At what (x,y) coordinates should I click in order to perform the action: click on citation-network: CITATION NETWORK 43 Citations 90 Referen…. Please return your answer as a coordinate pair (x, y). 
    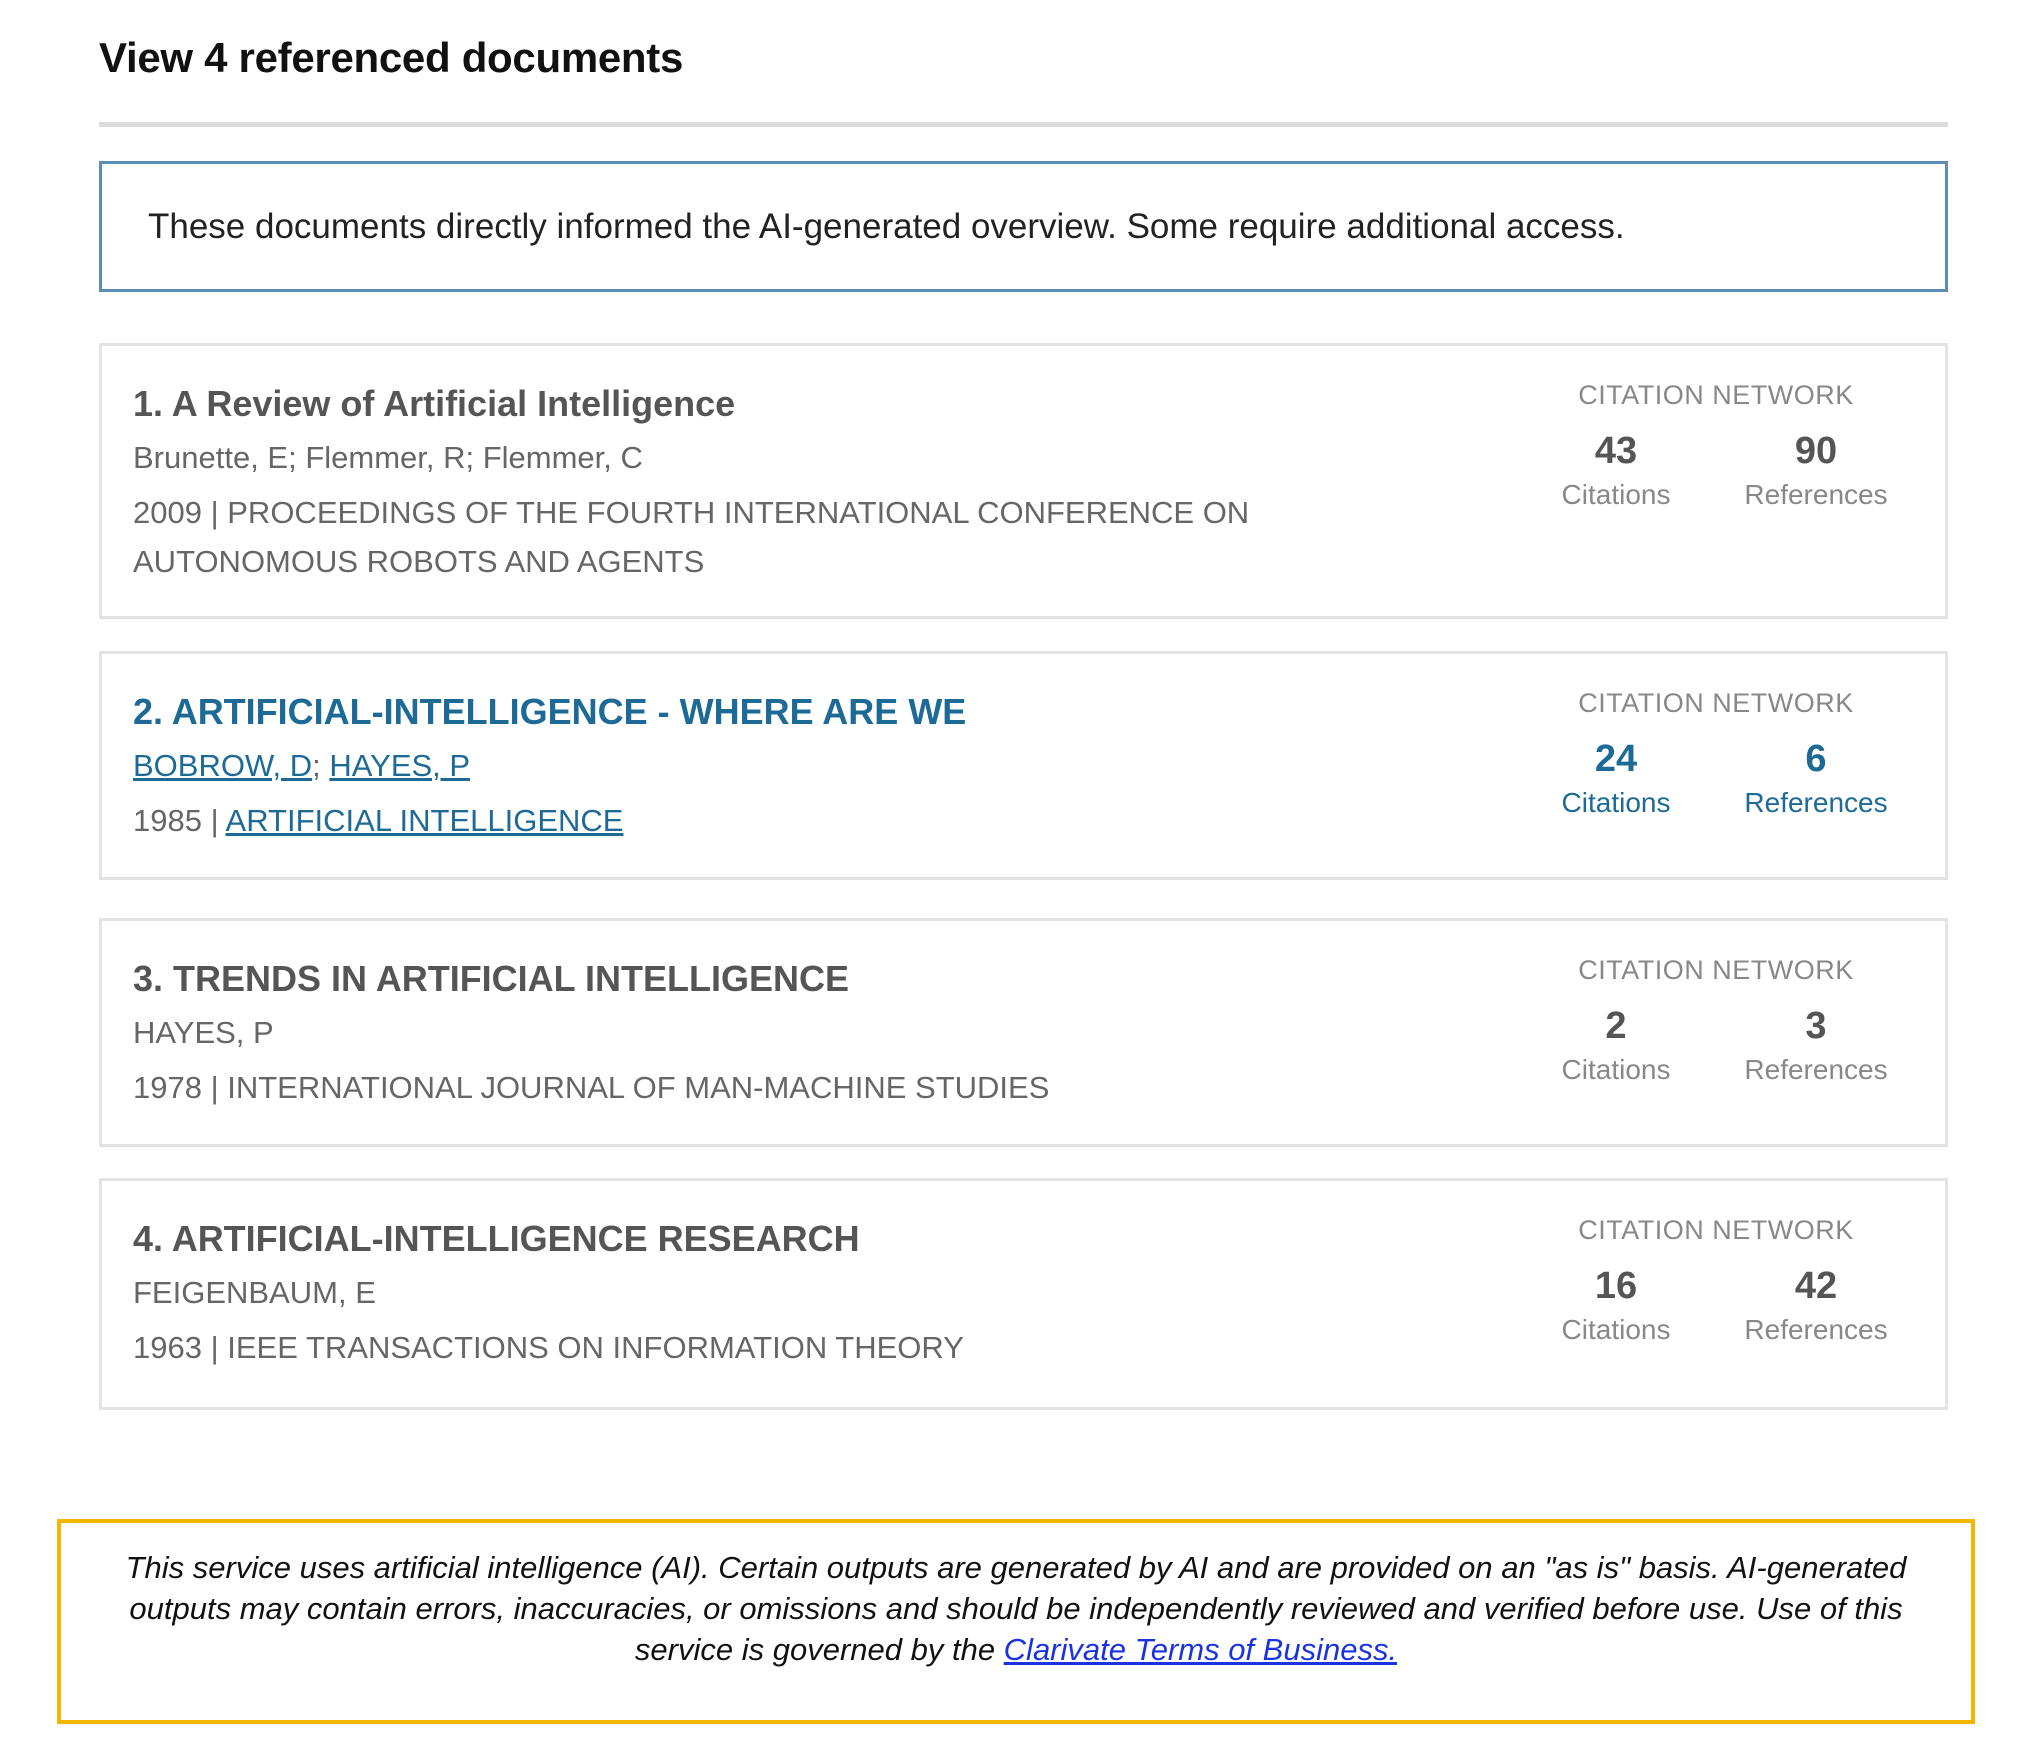
    Looking at the image, I should click on (1716, 445).